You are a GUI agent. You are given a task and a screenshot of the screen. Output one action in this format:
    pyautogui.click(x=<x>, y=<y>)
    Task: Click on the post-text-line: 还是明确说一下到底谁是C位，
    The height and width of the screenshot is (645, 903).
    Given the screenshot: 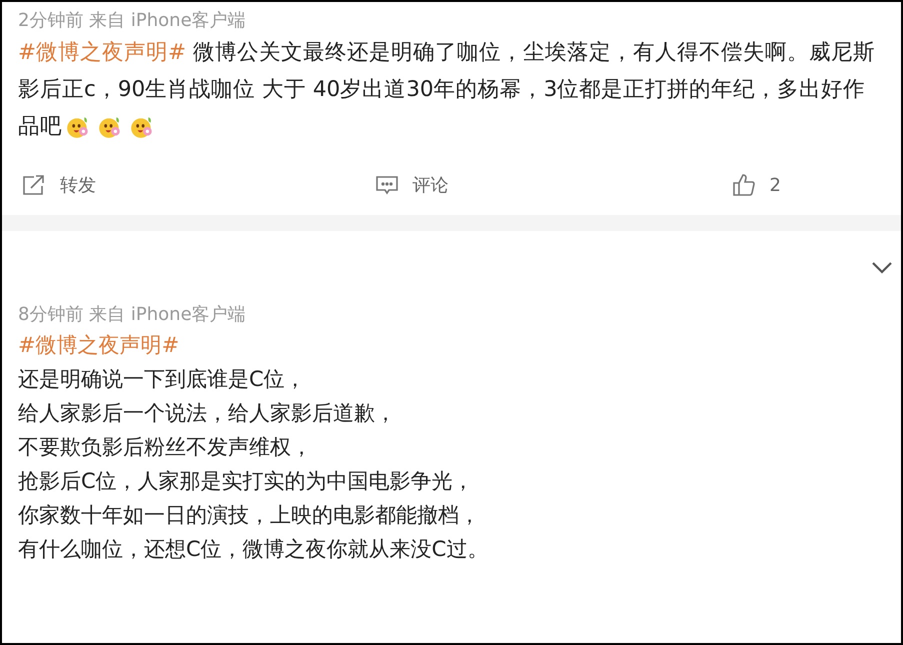 What is the action you would take?
    pyautogui.click(x=162, y=379)
    